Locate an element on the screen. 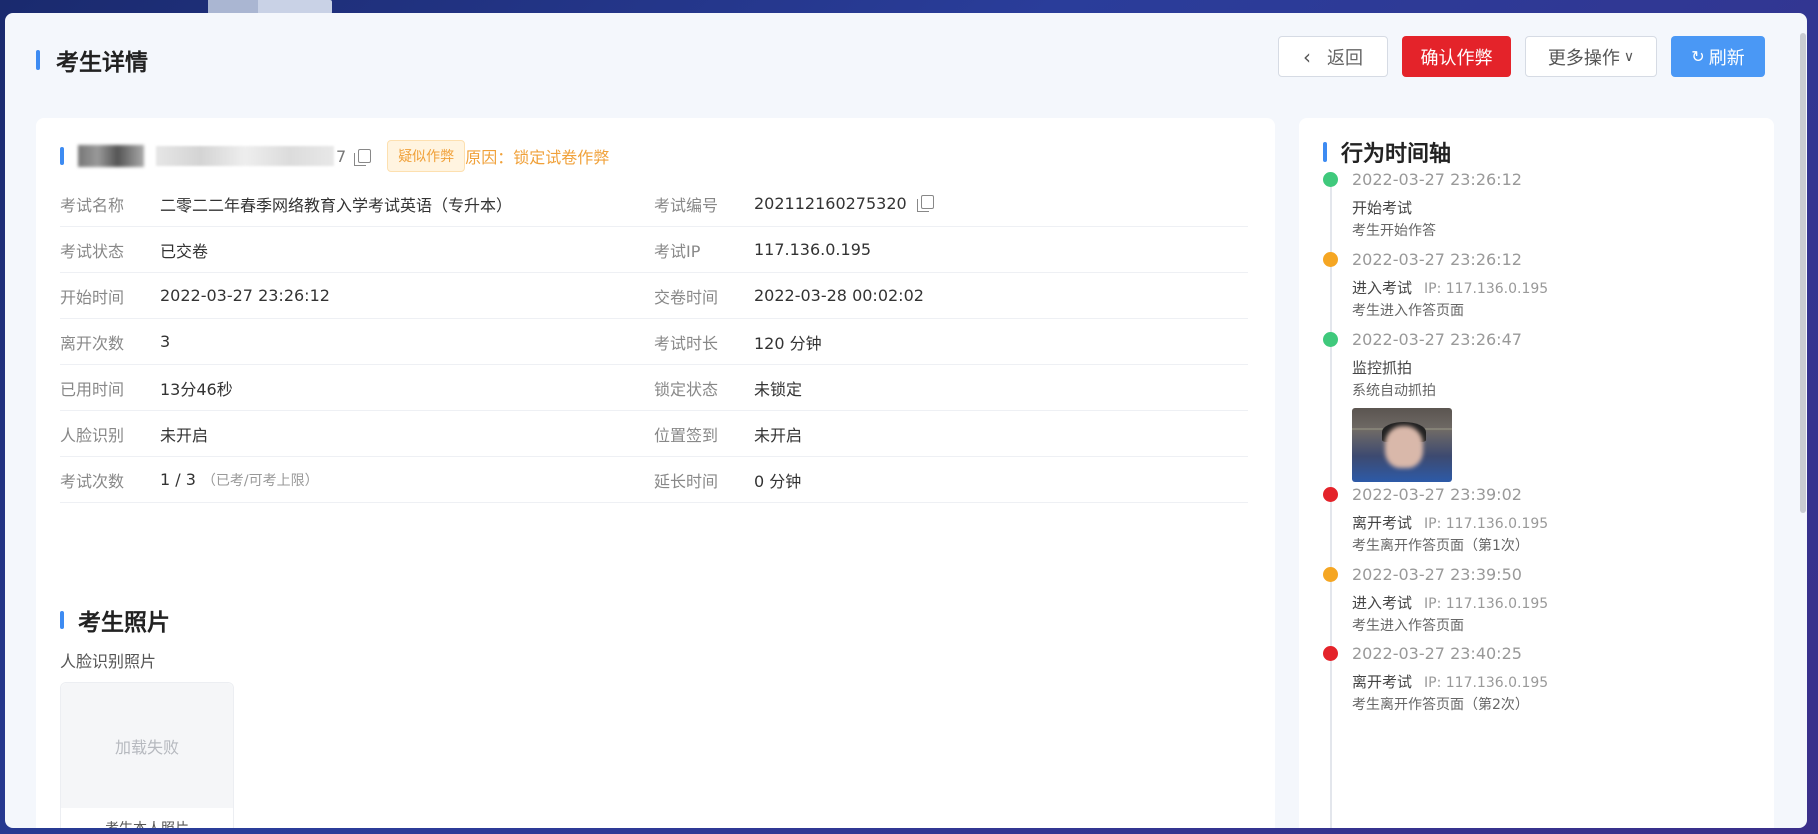  chevron-down-icon: ∨ is located at coordinates (1629, 56).